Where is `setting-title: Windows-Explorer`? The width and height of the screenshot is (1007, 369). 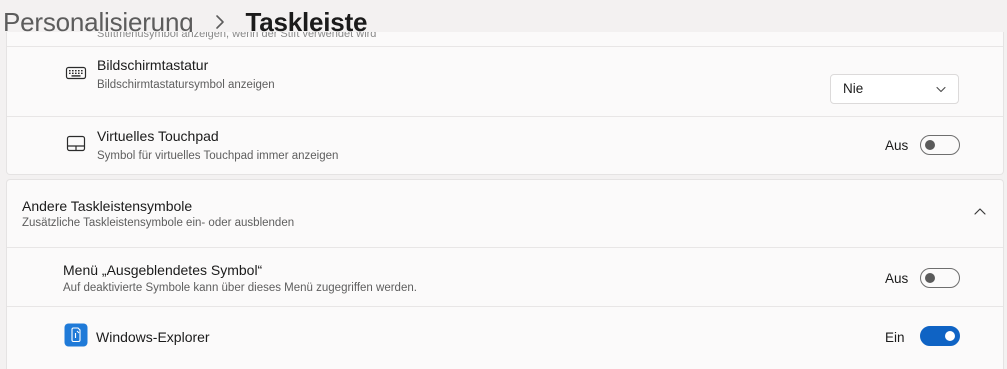 setting-title: Windows-Explorer is located at coordinates (153, 337).